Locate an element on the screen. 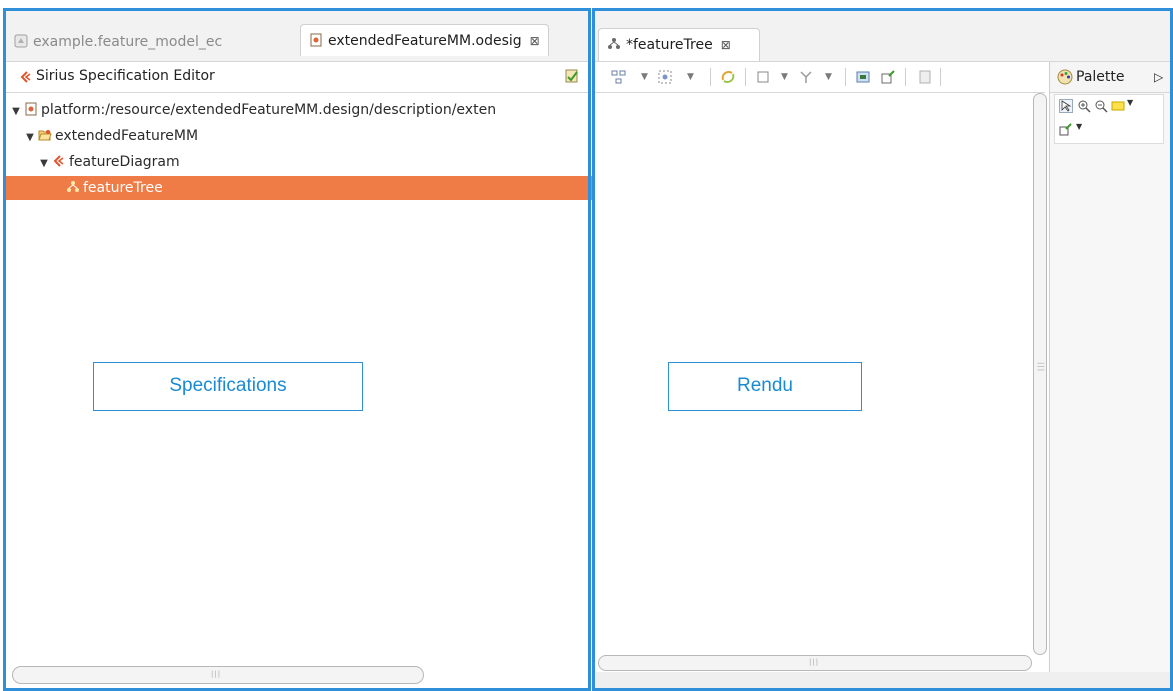 The width and height of the screenshot is (1173, 691). specifications-annotation: Specifications is located at coordinates (228, 386).